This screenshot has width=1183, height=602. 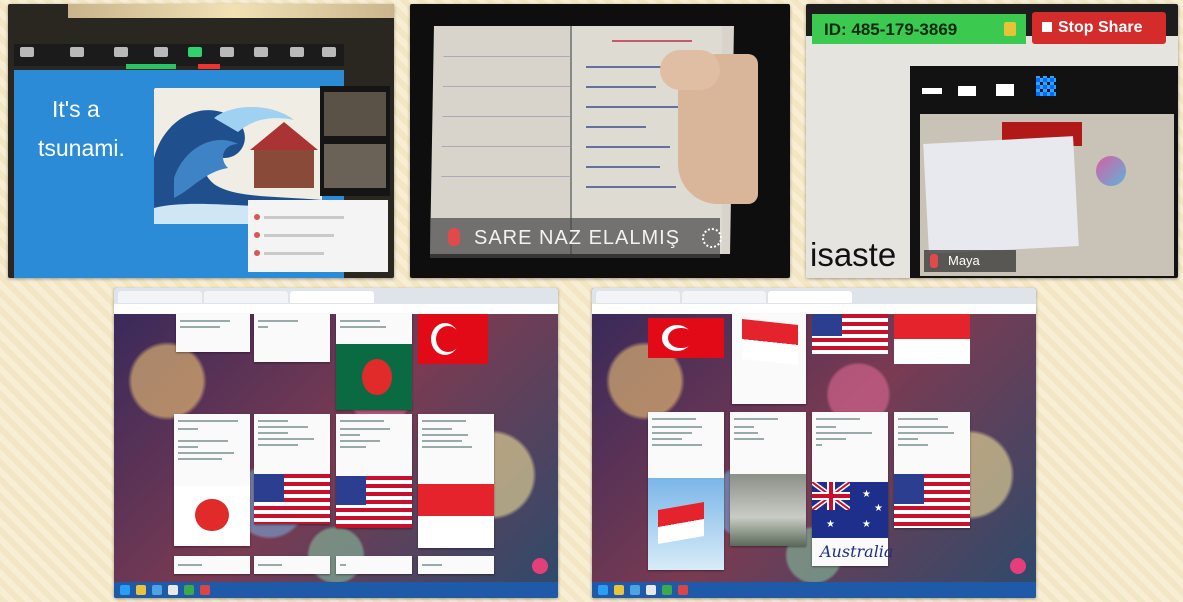 I want to click on ceiling-light, so click(x=231, y=11).